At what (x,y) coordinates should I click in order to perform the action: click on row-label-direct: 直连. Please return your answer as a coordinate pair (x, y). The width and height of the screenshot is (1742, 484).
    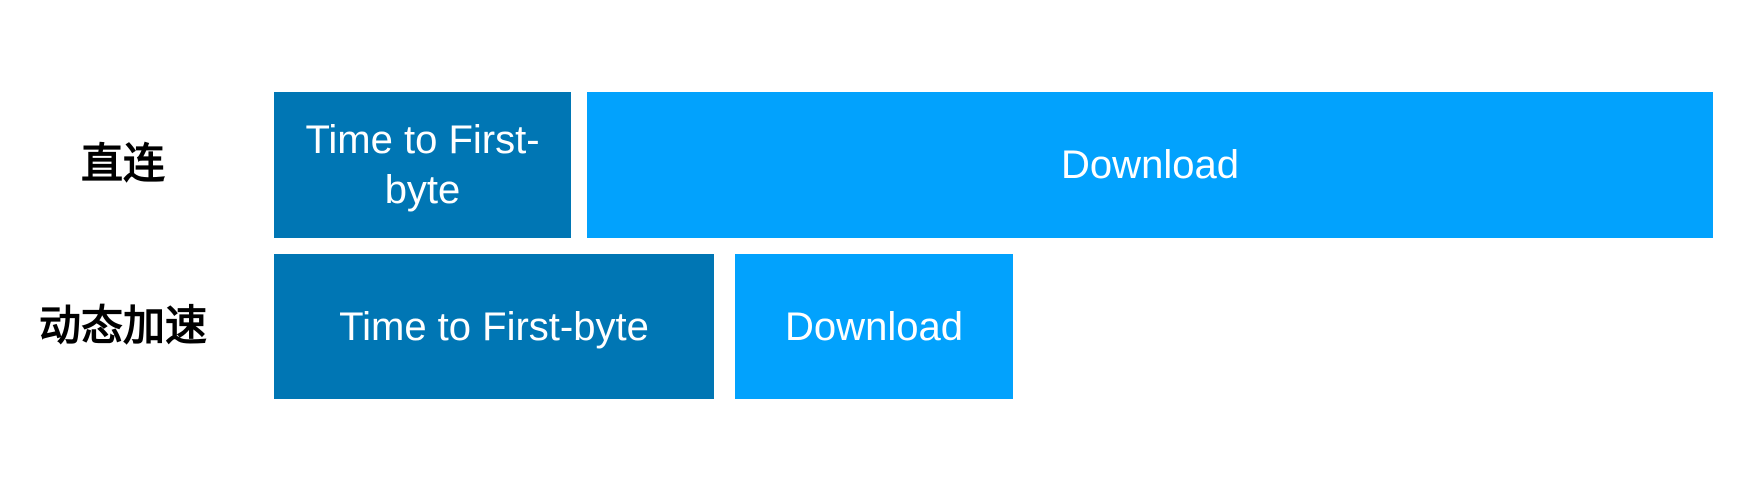
    Looking at the image, I should click on (122, 163).